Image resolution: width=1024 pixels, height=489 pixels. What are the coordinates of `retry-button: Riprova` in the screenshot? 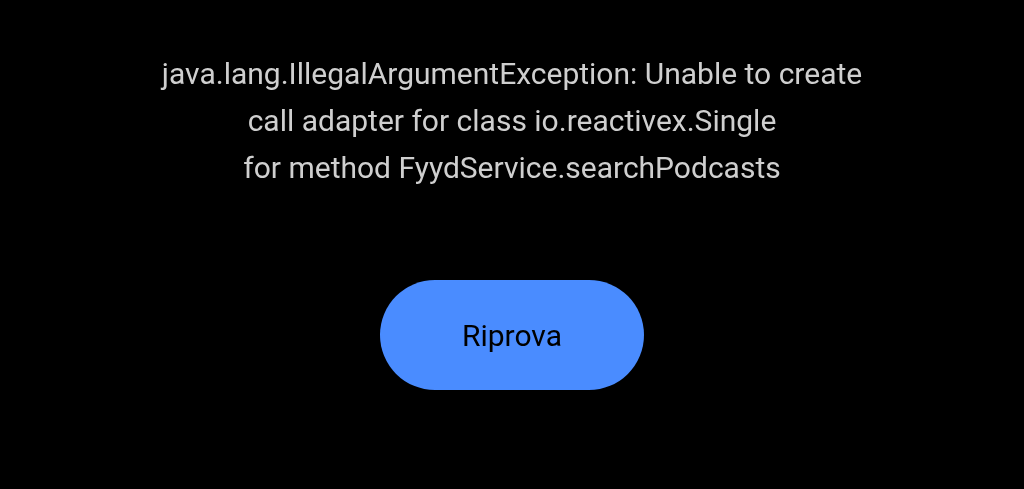 It's located at (512, 335).